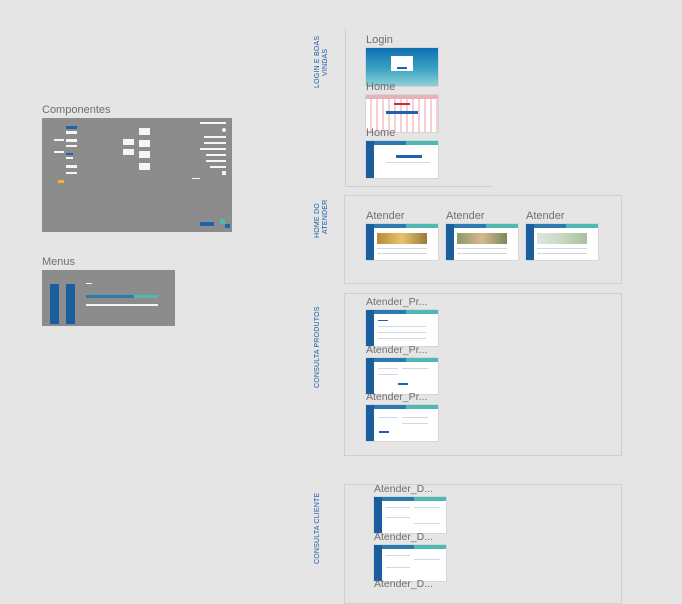 This screenshot has width=682, height=604. What do you see at coordinates (224, 173) in the screenshot?
I see `component-checkbox` at bounding box center [224, 173].